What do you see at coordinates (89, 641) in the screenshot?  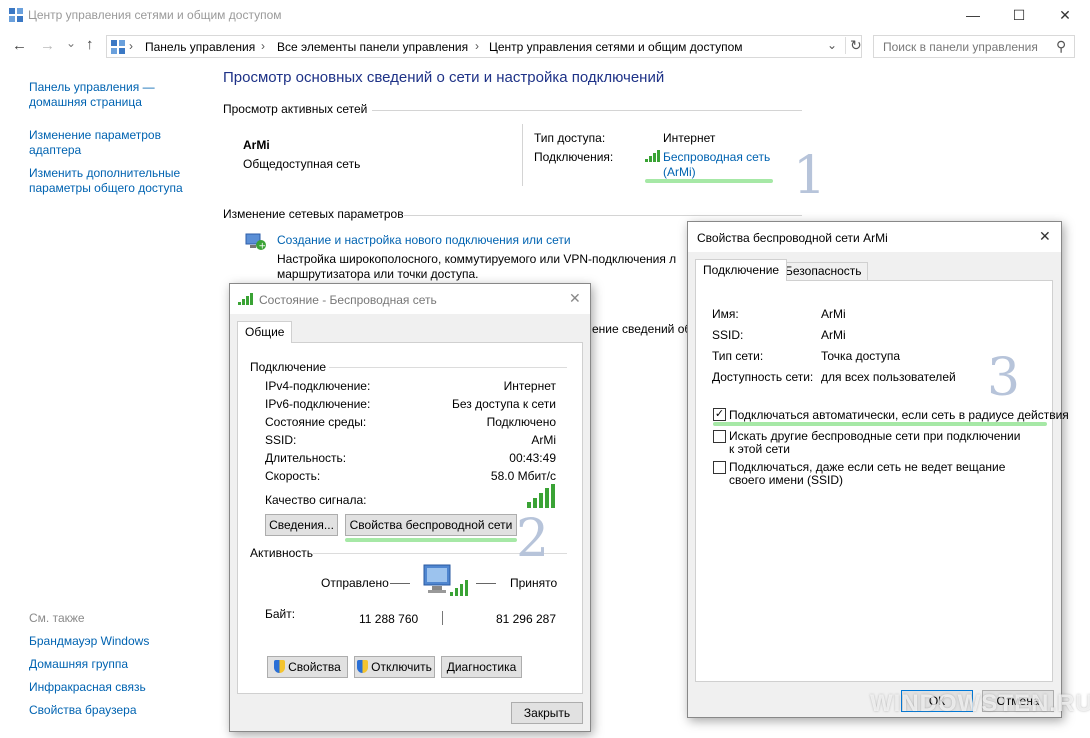 I see `sidebar-firewall-link: Брандмауэр Windows` at bounding box center [89, 641].